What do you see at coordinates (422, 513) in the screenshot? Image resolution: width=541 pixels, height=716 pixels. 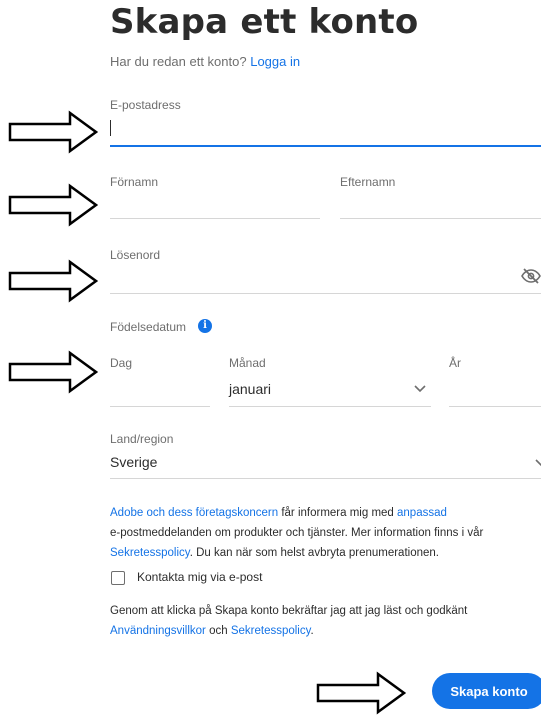 I see `personalized-link: anpassad` at bounding box center [422, 513].